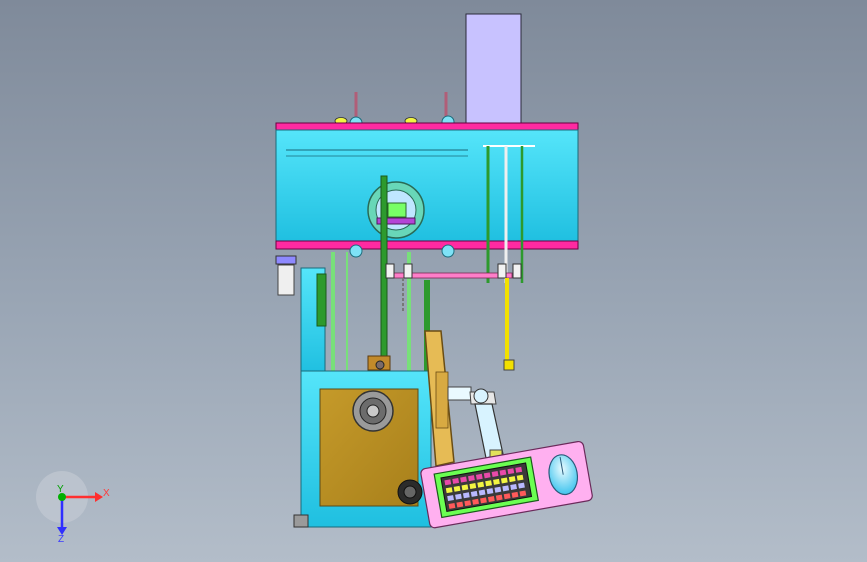 Image resolution: width=867 pixels, height=562 pixels. What do you see at coordinates (61, 539) in the screenshot?
I see `z-axis-label: Z` at bounding box center [61, 539].